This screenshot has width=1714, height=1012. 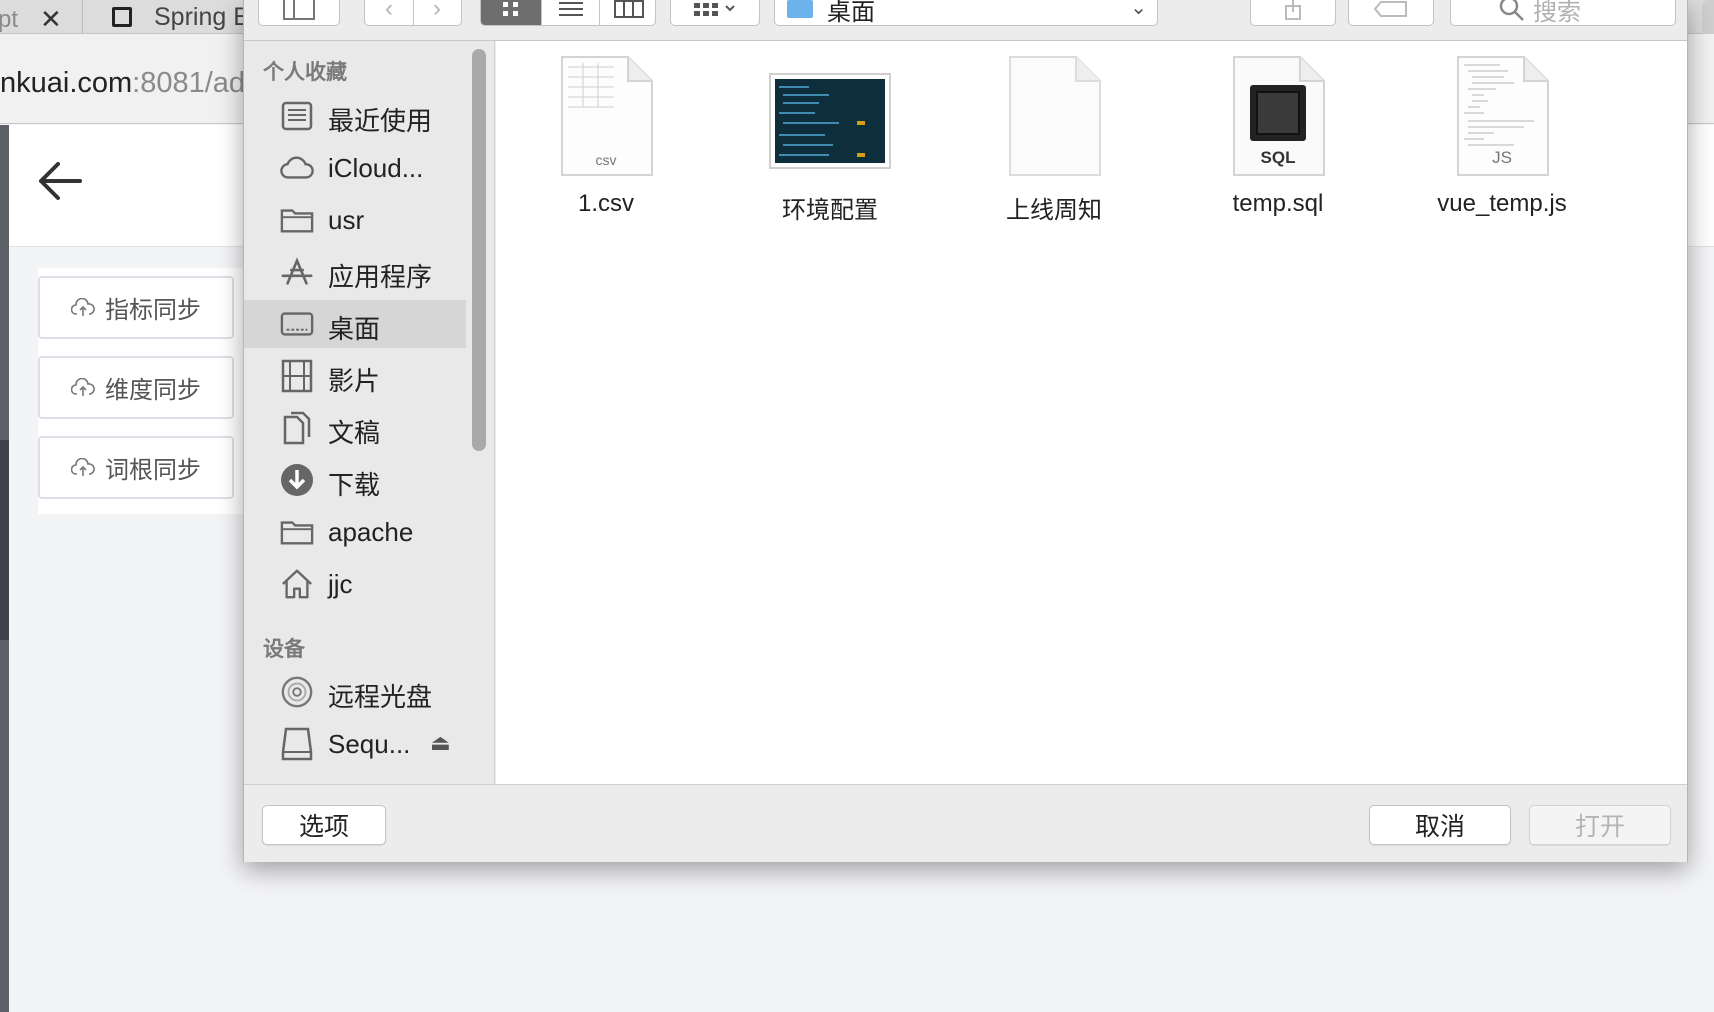 I want to click on tag-icon, so click(x=1390, y=9).